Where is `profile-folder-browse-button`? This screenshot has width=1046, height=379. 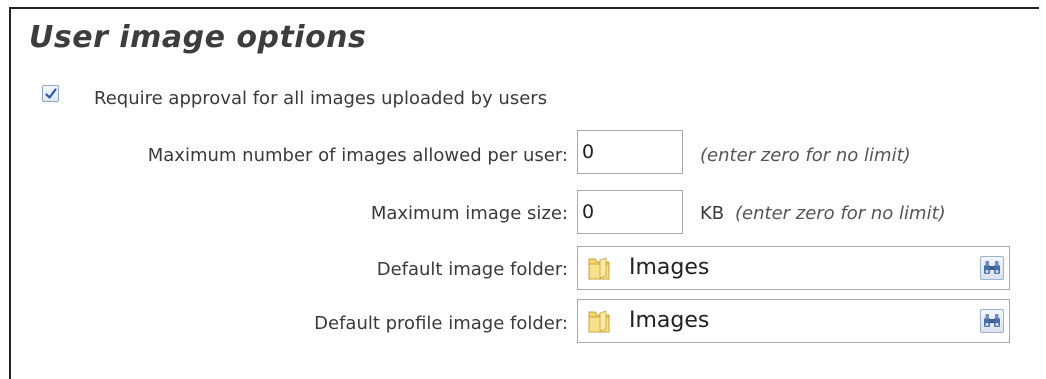
profile-folder-browse-button is located at coordinates (992, 321).